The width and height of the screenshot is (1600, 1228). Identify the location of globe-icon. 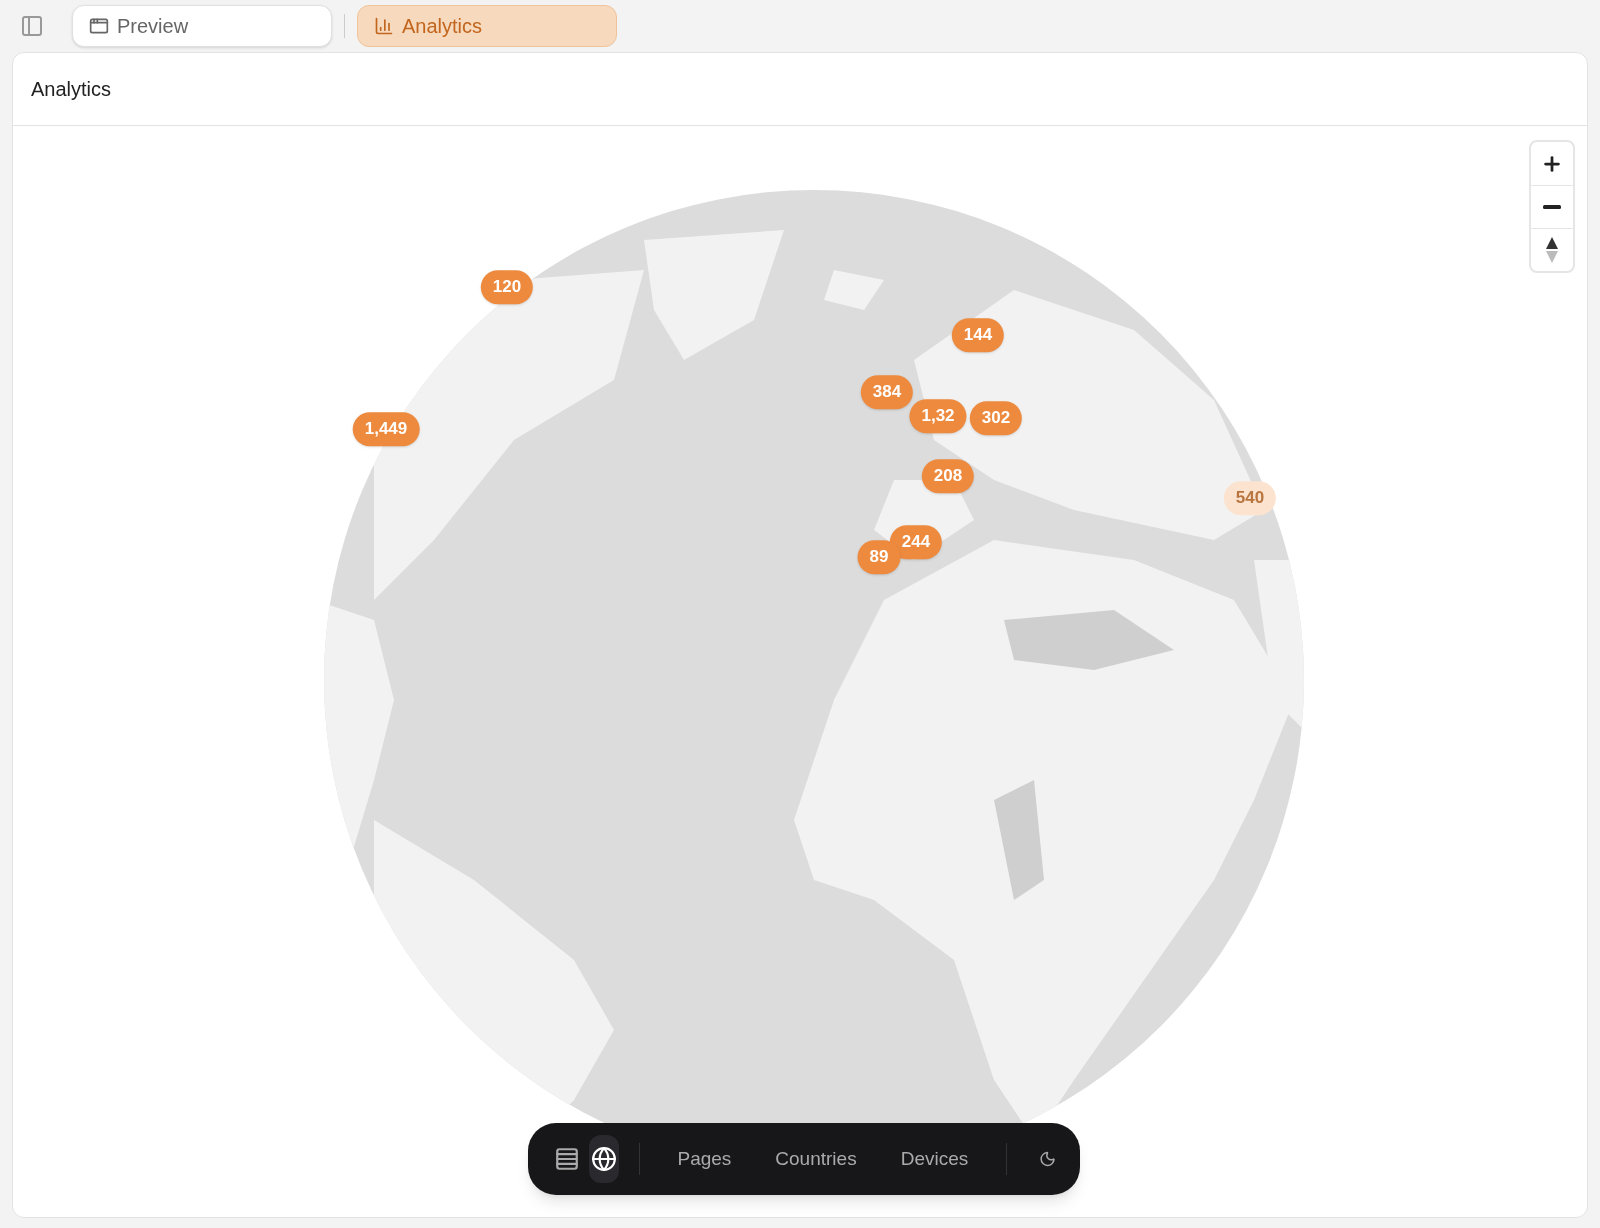
(604, 1159).